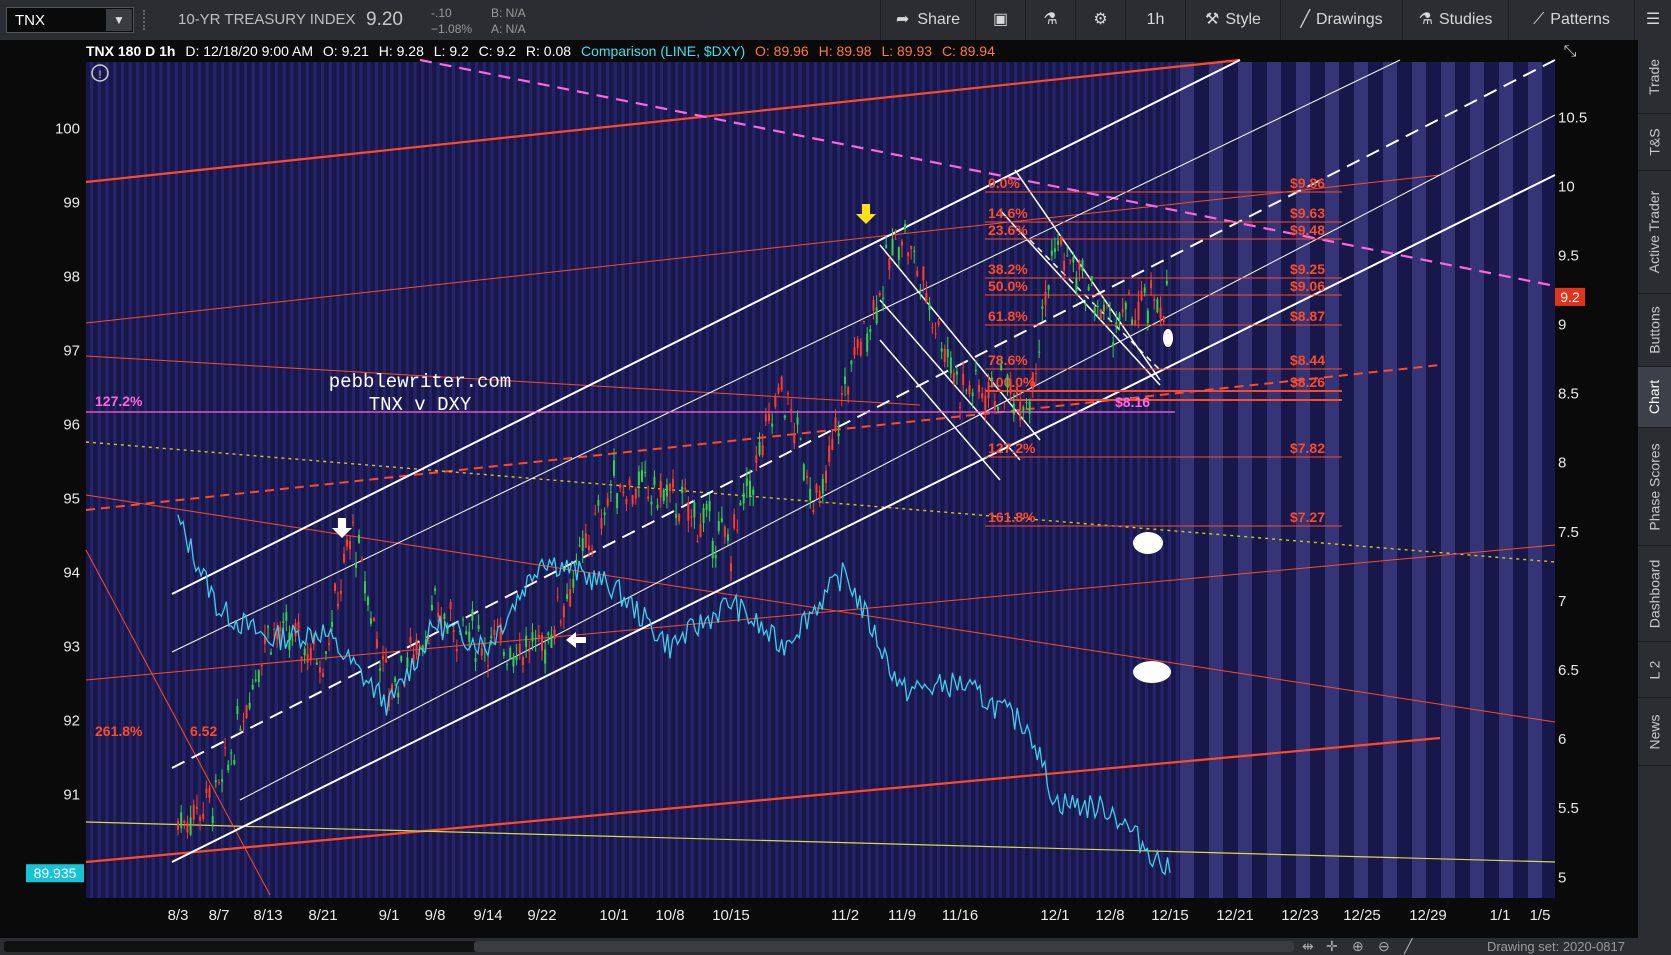  Describe the element at coordinates (119, 20) in the screenshot. I see `symbol-dropdown-icon: ▼` at that location.